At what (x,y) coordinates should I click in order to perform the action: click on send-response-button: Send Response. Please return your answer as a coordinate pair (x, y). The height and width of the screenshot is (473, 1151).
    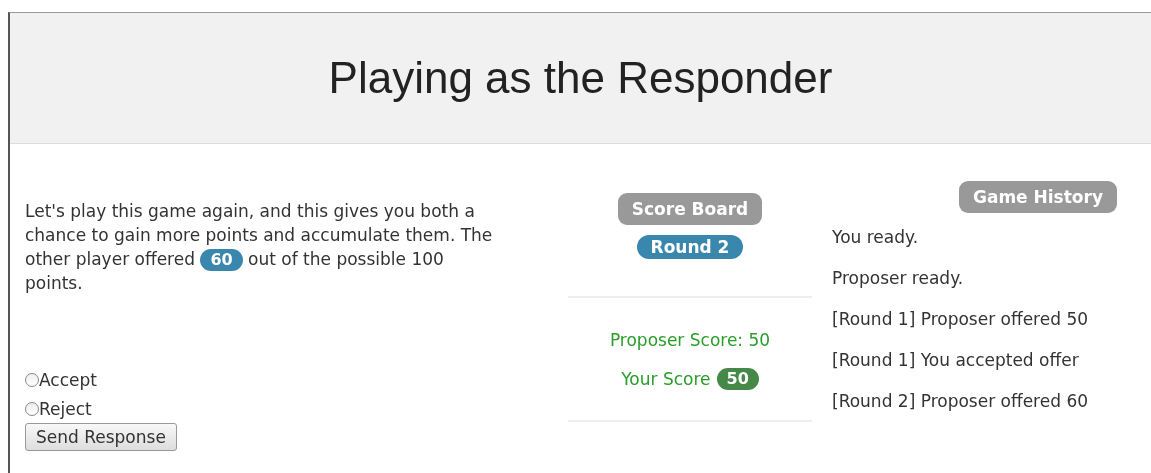
    Looking at the image, I should click on (101, 437).